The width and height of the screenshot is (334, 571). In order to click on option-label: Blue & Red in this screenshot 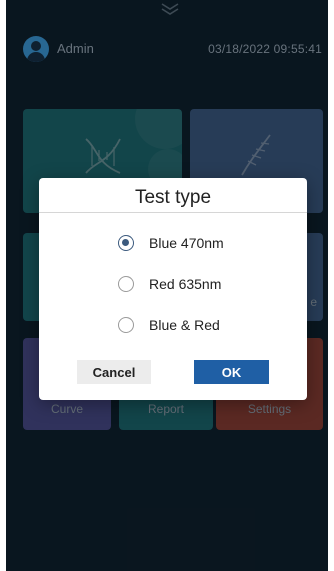, I will do `click(184, 325)`.